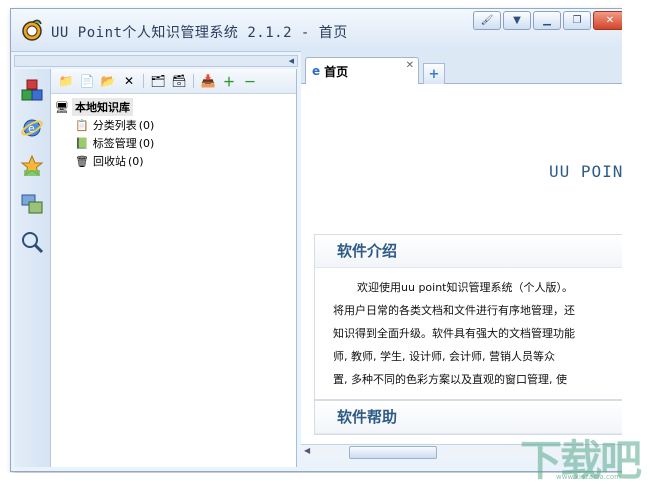 Image resolution: width=650 pixels, height=488 pixels. I want to click on sidebar-item-windows, so click(32, 204).